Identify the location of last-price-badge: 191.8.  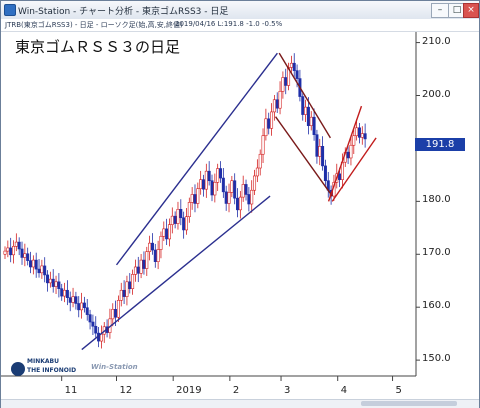
(440, 144).